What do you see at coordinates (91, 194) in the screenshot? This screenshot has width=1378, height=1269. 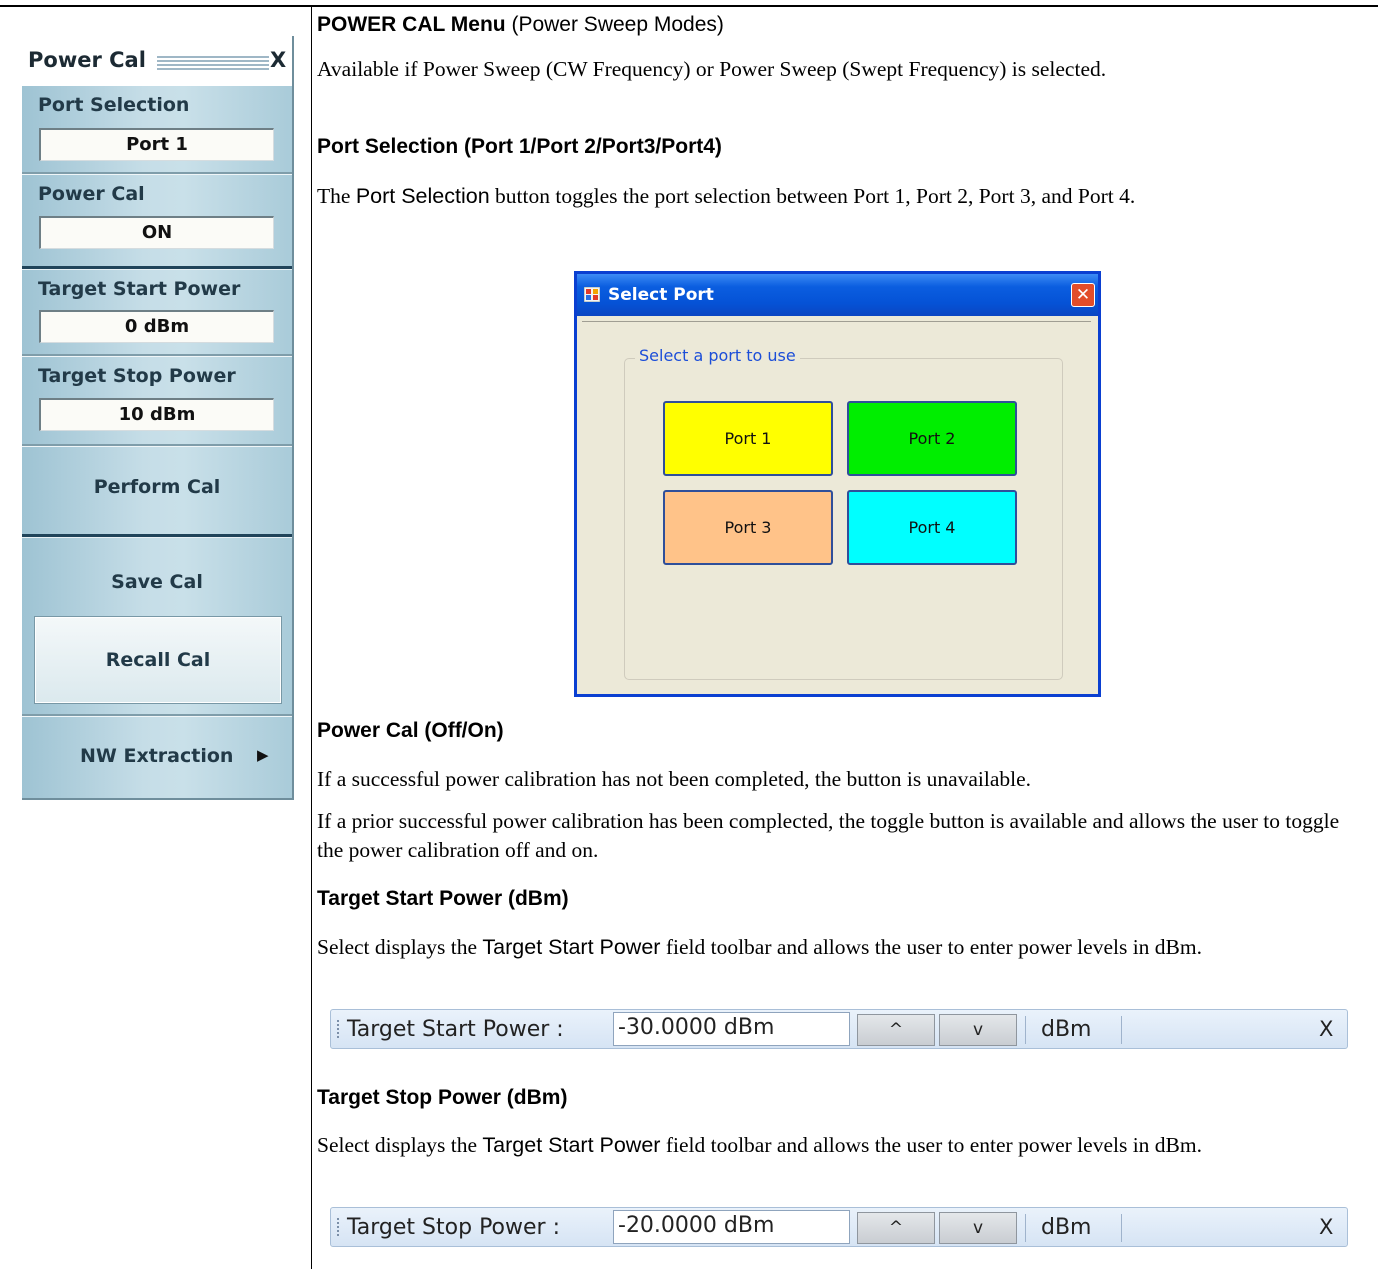 I see `power-cal-label: Power Cal` at bounding box center [91, 194].